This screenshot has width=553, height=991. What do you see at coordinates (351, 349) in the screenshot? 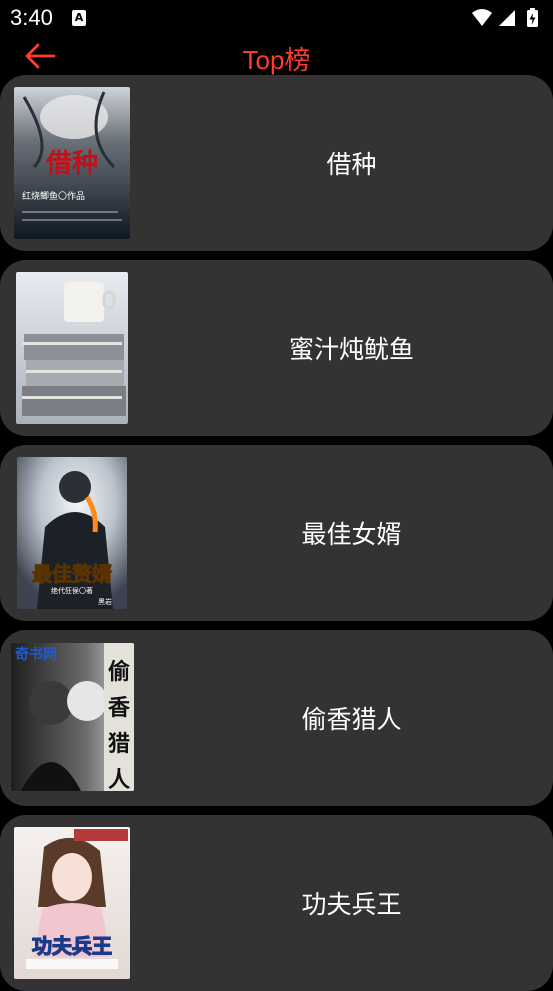
I see `book-title: 蜜汁炖鱿鱼` at bounding box center [351, 349].